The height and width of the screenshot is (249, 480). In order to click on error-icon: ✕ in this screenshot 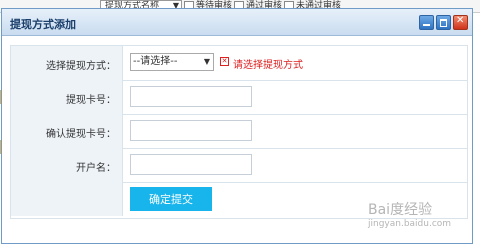, I will do `click(224, 61)`.